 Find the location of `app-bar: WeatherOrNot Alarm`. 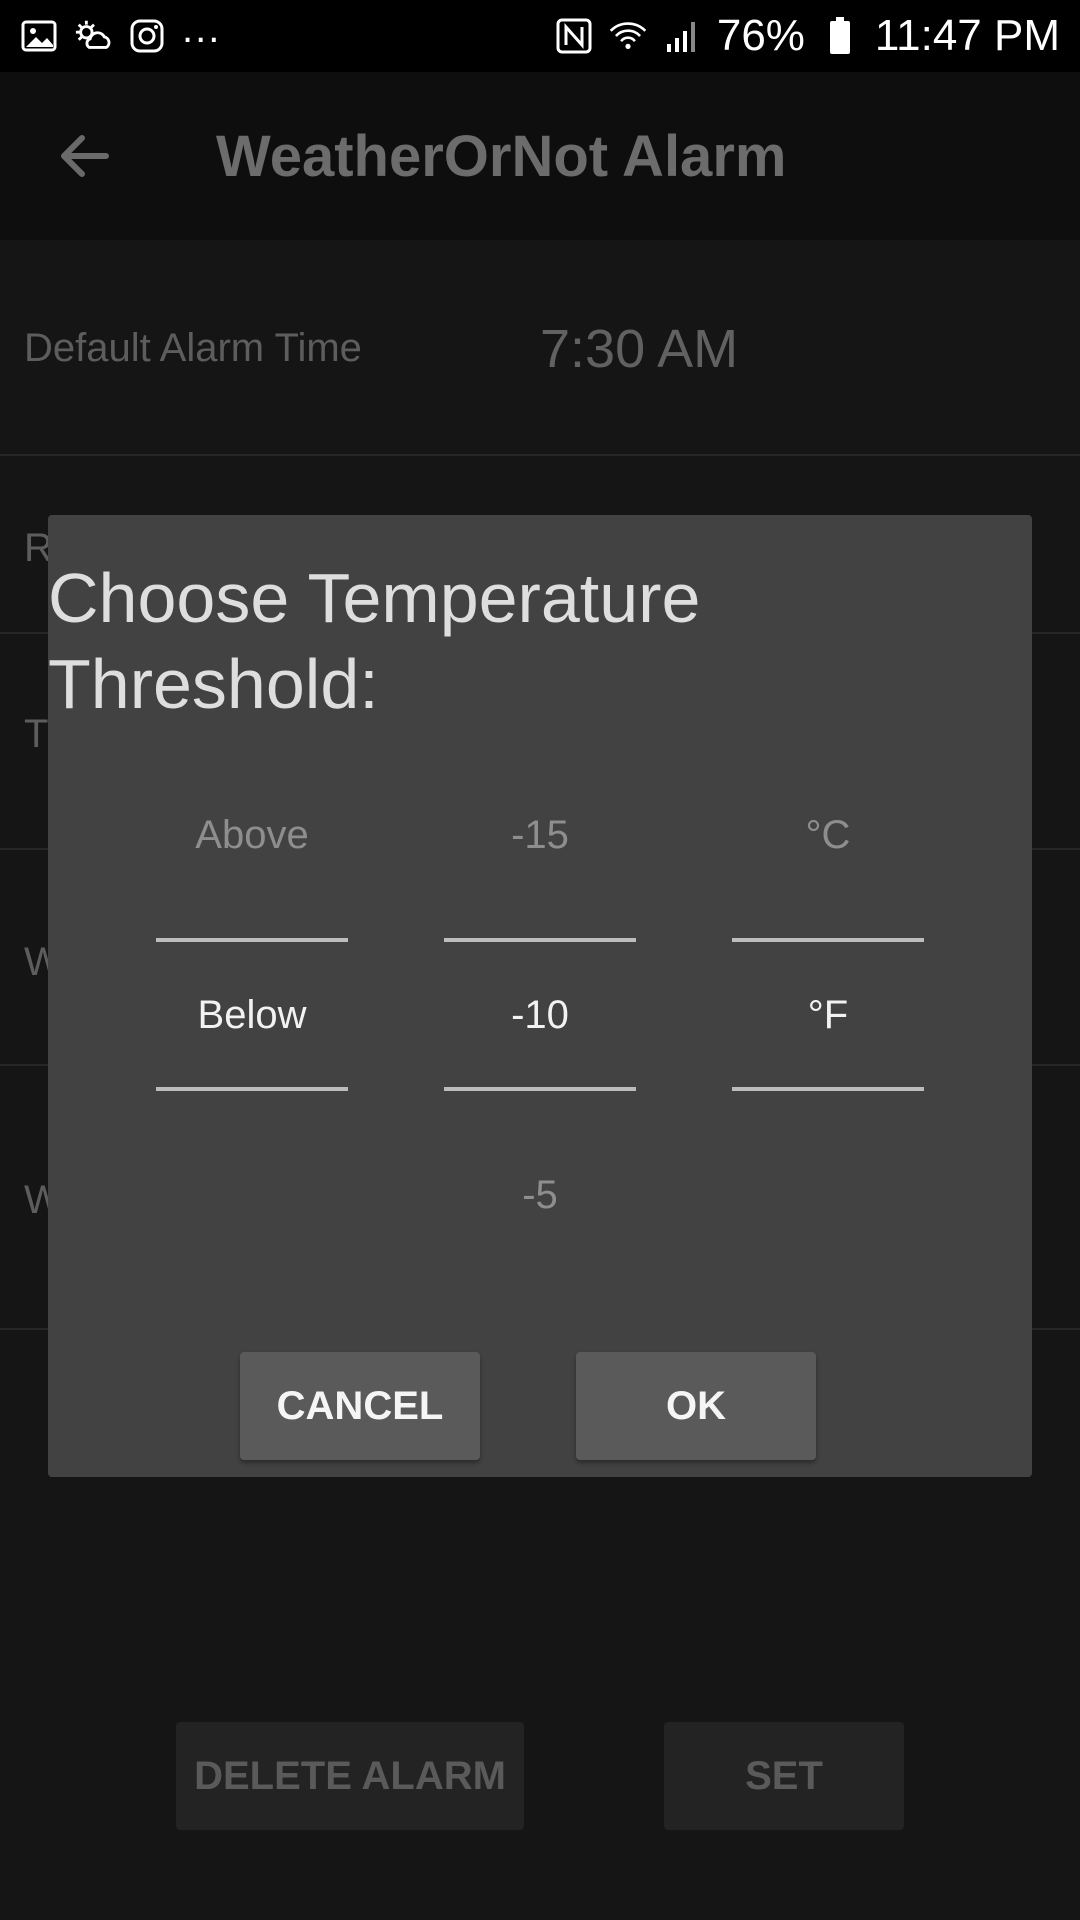

app-bar: WeatherOrNot Alarm is located at coordinates (540, 156).